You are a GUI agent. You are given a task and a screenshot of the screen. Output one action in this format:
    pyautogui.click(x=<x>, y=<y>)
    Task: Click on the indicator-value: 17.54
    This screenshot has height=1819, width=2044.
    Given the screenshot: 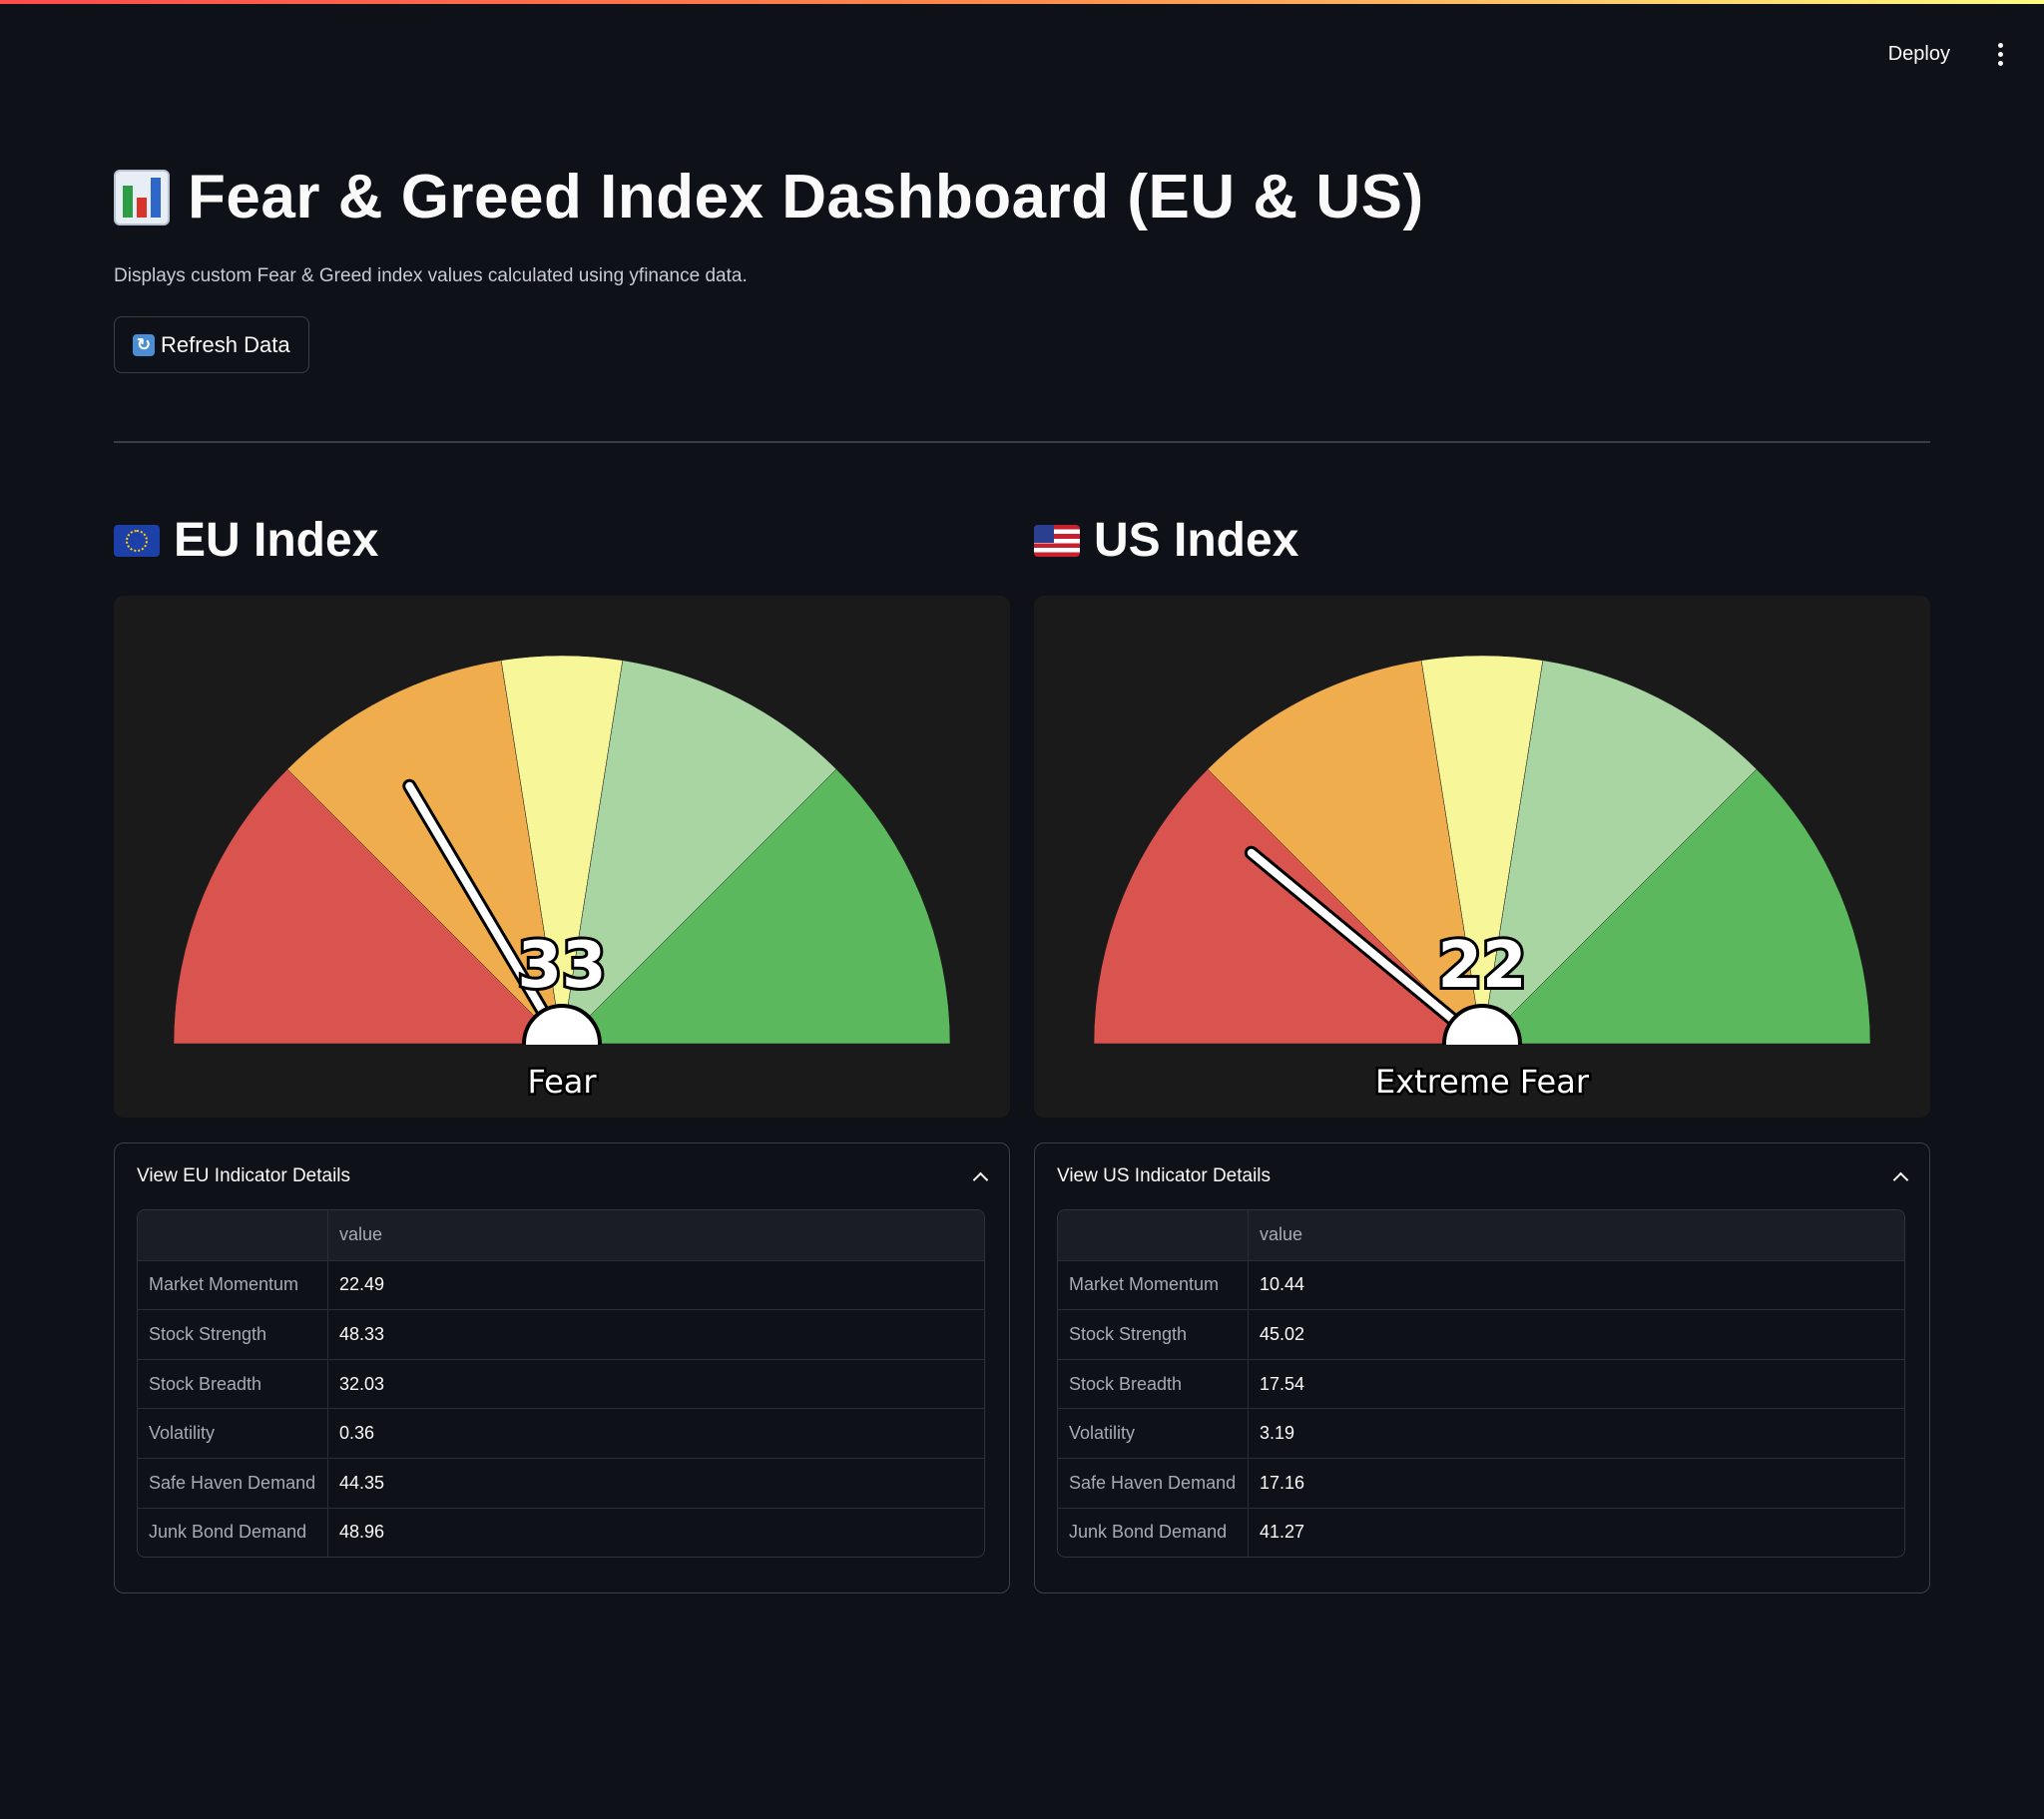 What is the action you would take?
    pyautogui.click(x=1282, y=1383)
    